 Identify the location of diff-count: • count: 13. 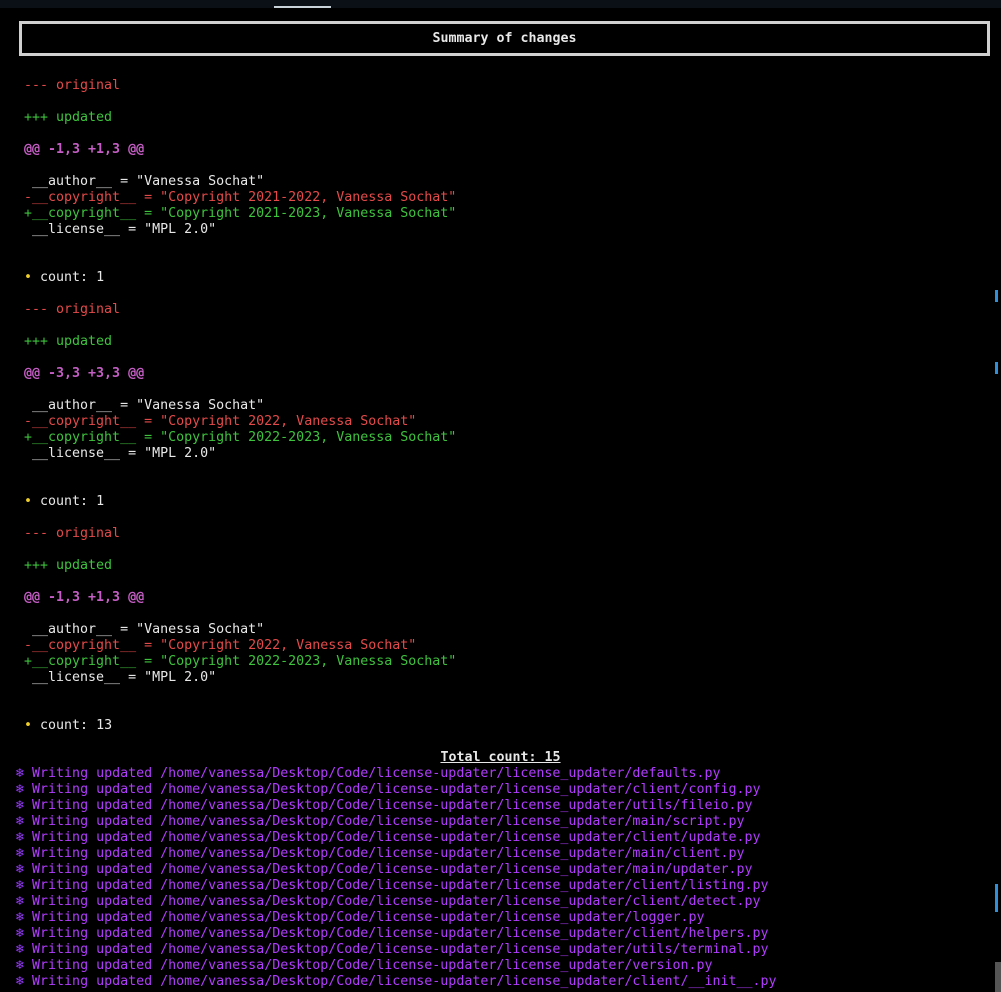
(68, 726).